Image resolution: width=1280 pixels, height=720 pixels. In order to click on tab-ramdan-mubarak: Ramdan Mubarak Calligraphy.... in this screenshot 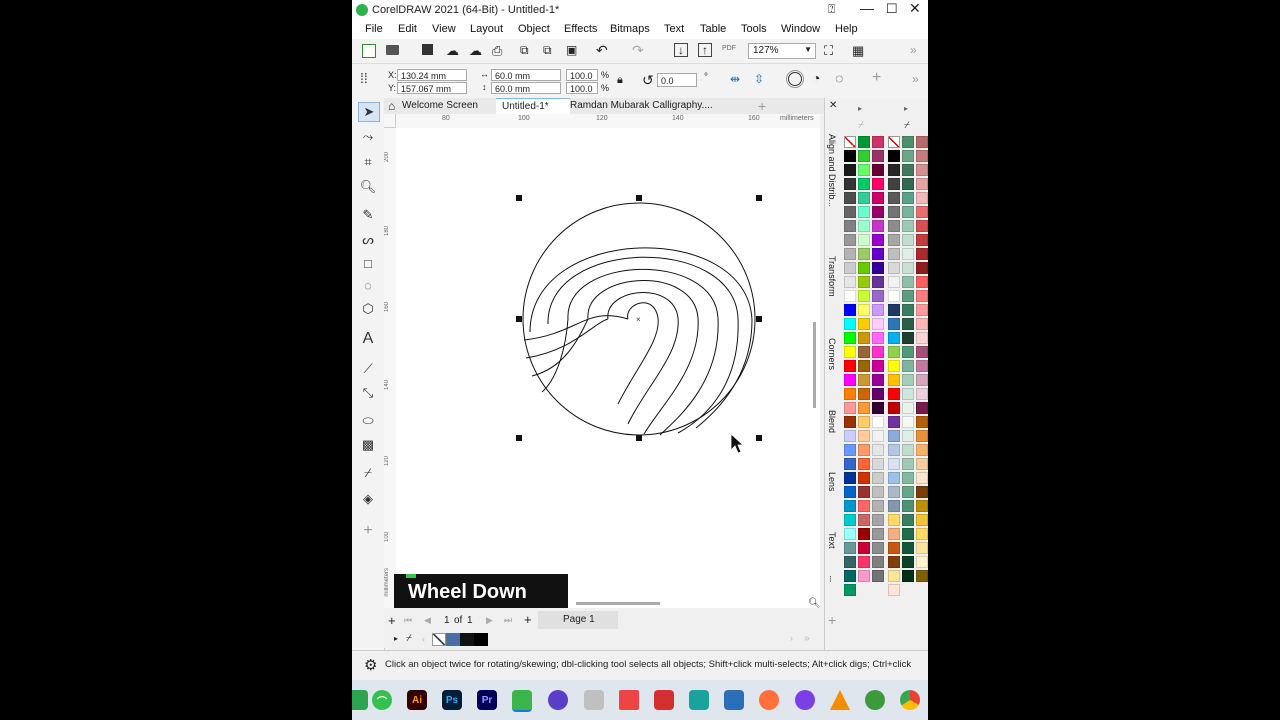, I will do `click(650, 106)`.